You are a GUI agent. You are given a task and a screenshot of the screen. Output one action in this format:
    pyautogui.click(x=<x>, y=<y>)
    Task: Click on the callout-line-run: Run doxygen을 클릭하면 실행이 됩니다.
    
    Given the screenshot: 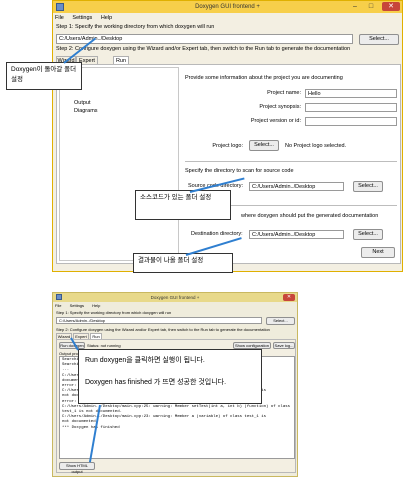 What is the action you would take?
    pyautogui.click(x=145, y=360)
    